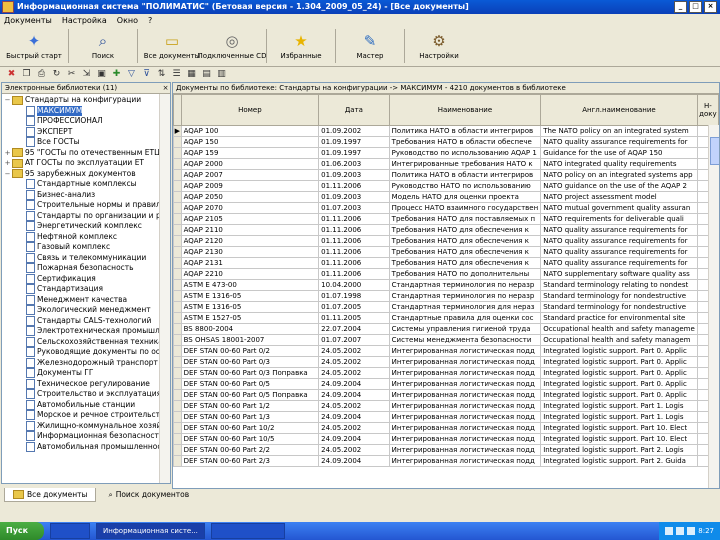 This screenshot has height=540, width=720. What do you see at coordinates (354, 110) in the screenshot?
I see `column-header-date: Дата` at bounding box center [354, 110].